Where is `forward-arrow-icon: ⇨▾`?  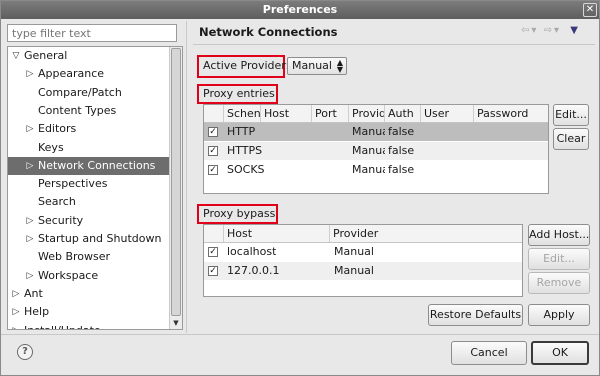 forward-arrow-icon: ⇨▾ is located at coordinates (552, 30).